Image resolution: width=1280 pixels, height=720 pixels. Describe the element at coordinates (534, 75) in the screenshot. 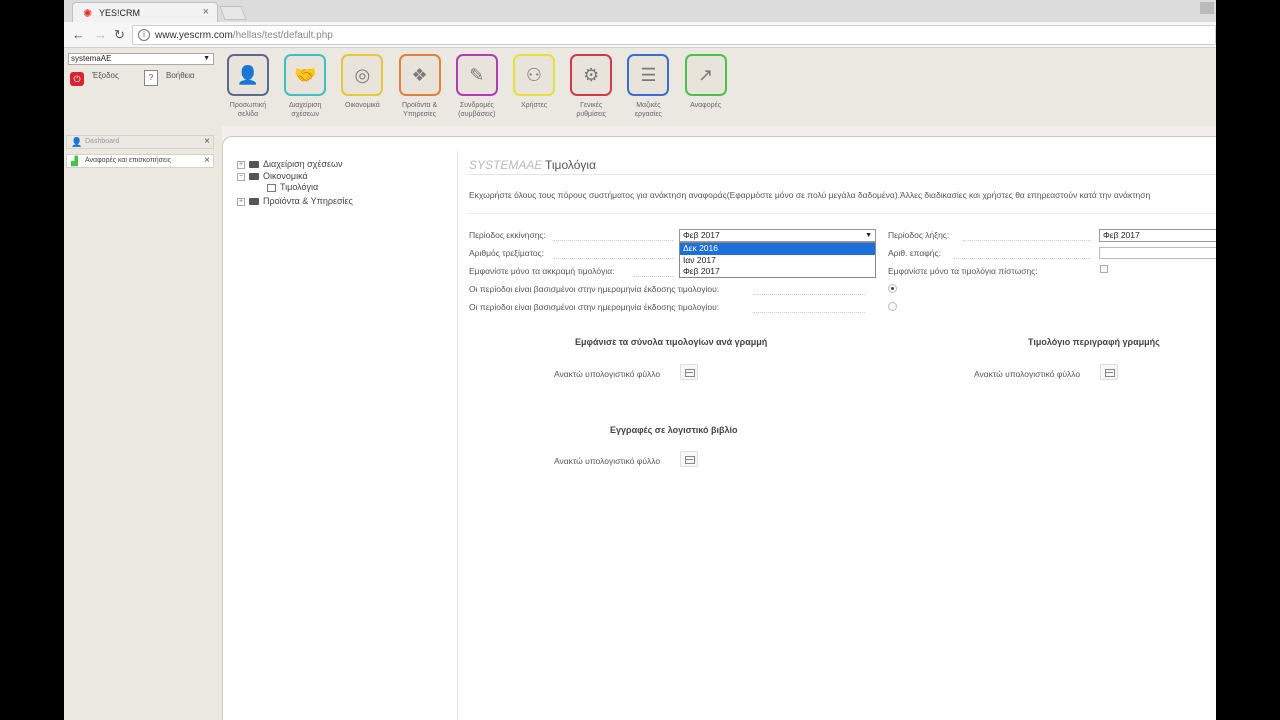

I see `users-icon: ⚇` at that location.